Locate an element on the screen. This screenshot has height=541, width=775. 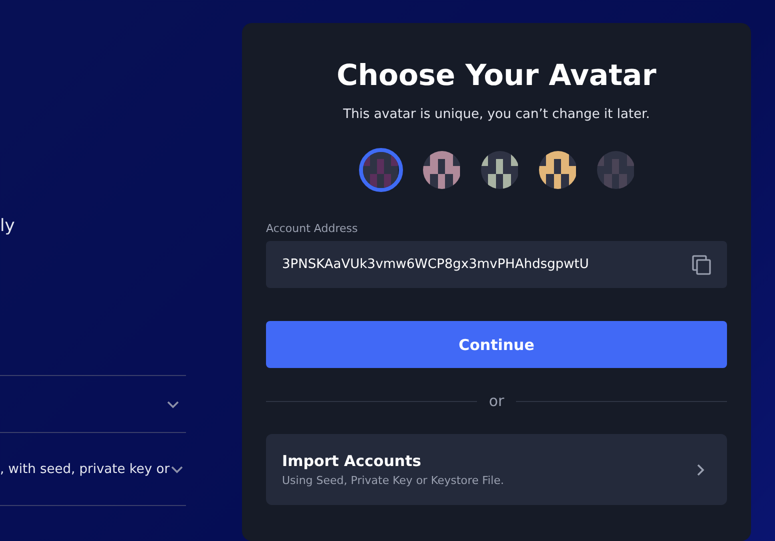
continue-button: Continue is located at coordinates (496, 344).